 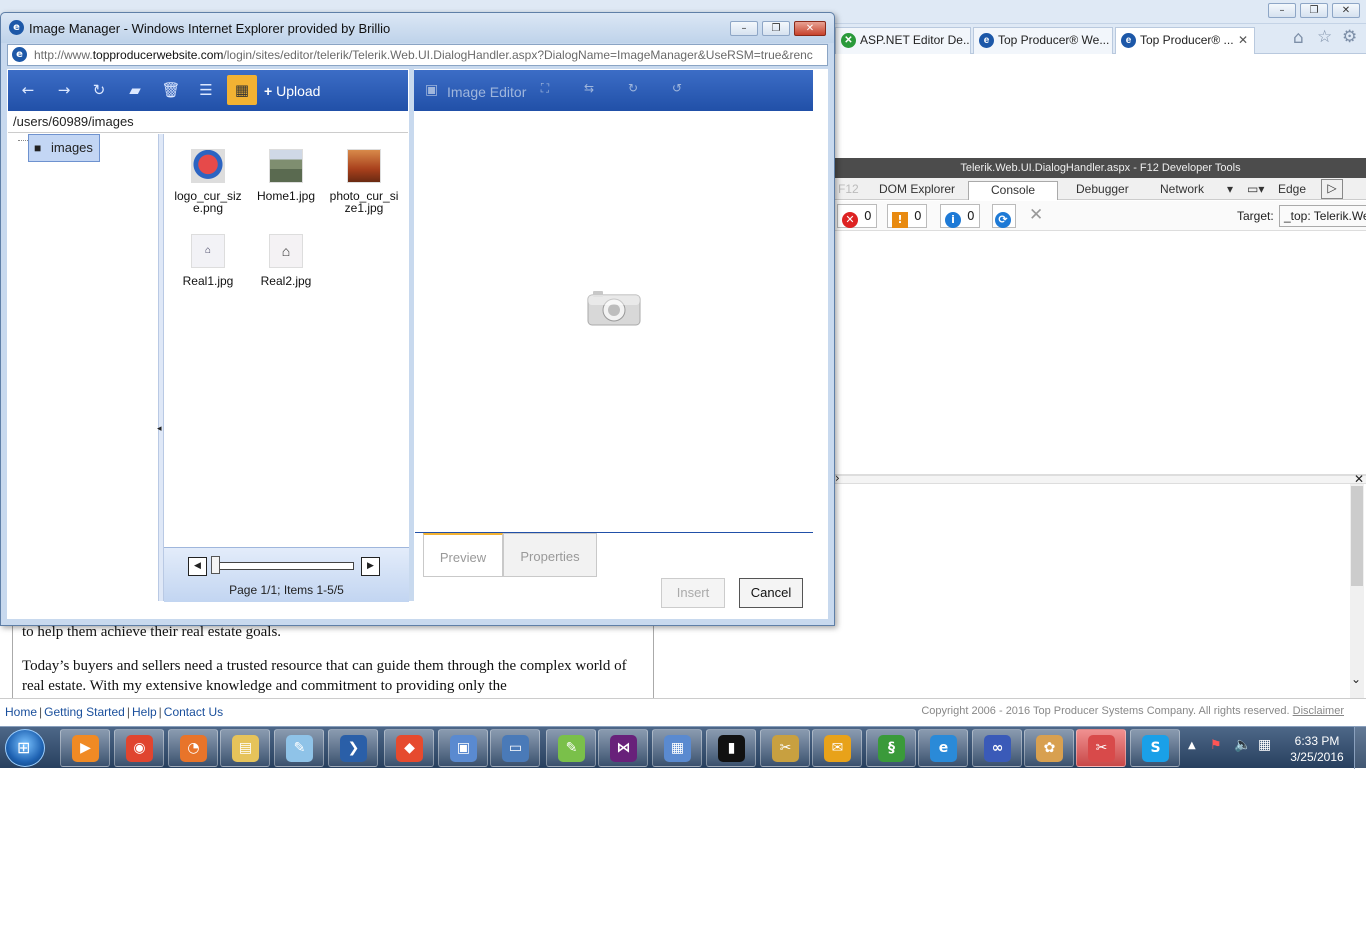 I want to click on errors-filter: ✕ 0, so click(x=857, y=216).